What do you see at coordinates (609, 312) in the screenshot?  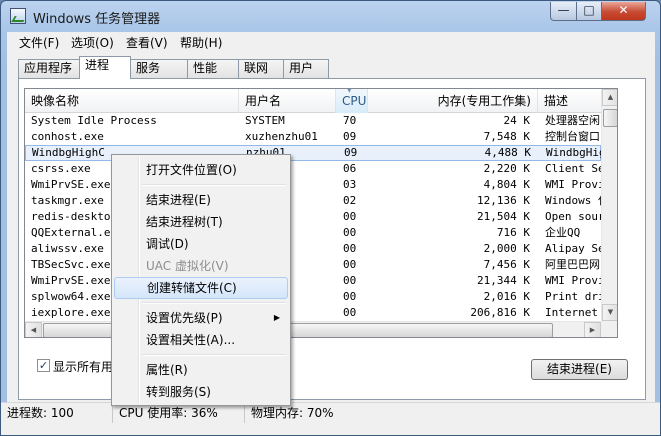 I see `scroll-down-icon: ▼` at bounding box center [609, 312].